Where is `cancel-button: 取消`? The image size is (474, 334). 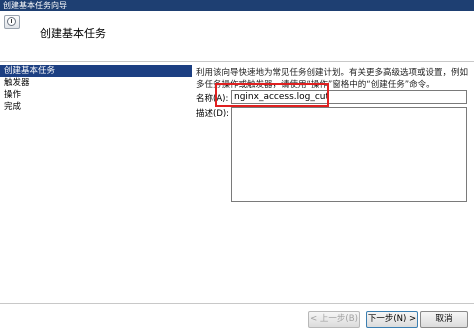 cancel-button: 取消 is located at coordinates (444, 319).